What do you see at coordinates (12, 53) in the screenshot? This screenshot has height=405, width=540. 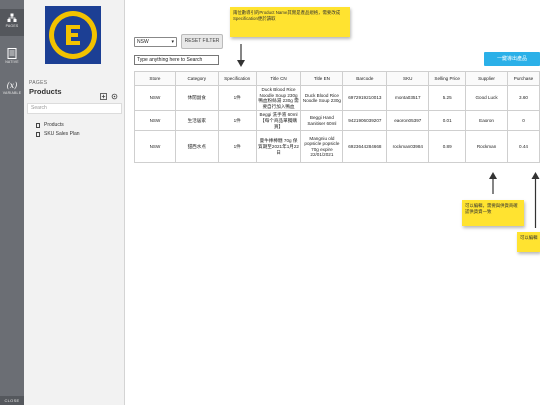 I see `native-icon` at bounding box center [12, 53].